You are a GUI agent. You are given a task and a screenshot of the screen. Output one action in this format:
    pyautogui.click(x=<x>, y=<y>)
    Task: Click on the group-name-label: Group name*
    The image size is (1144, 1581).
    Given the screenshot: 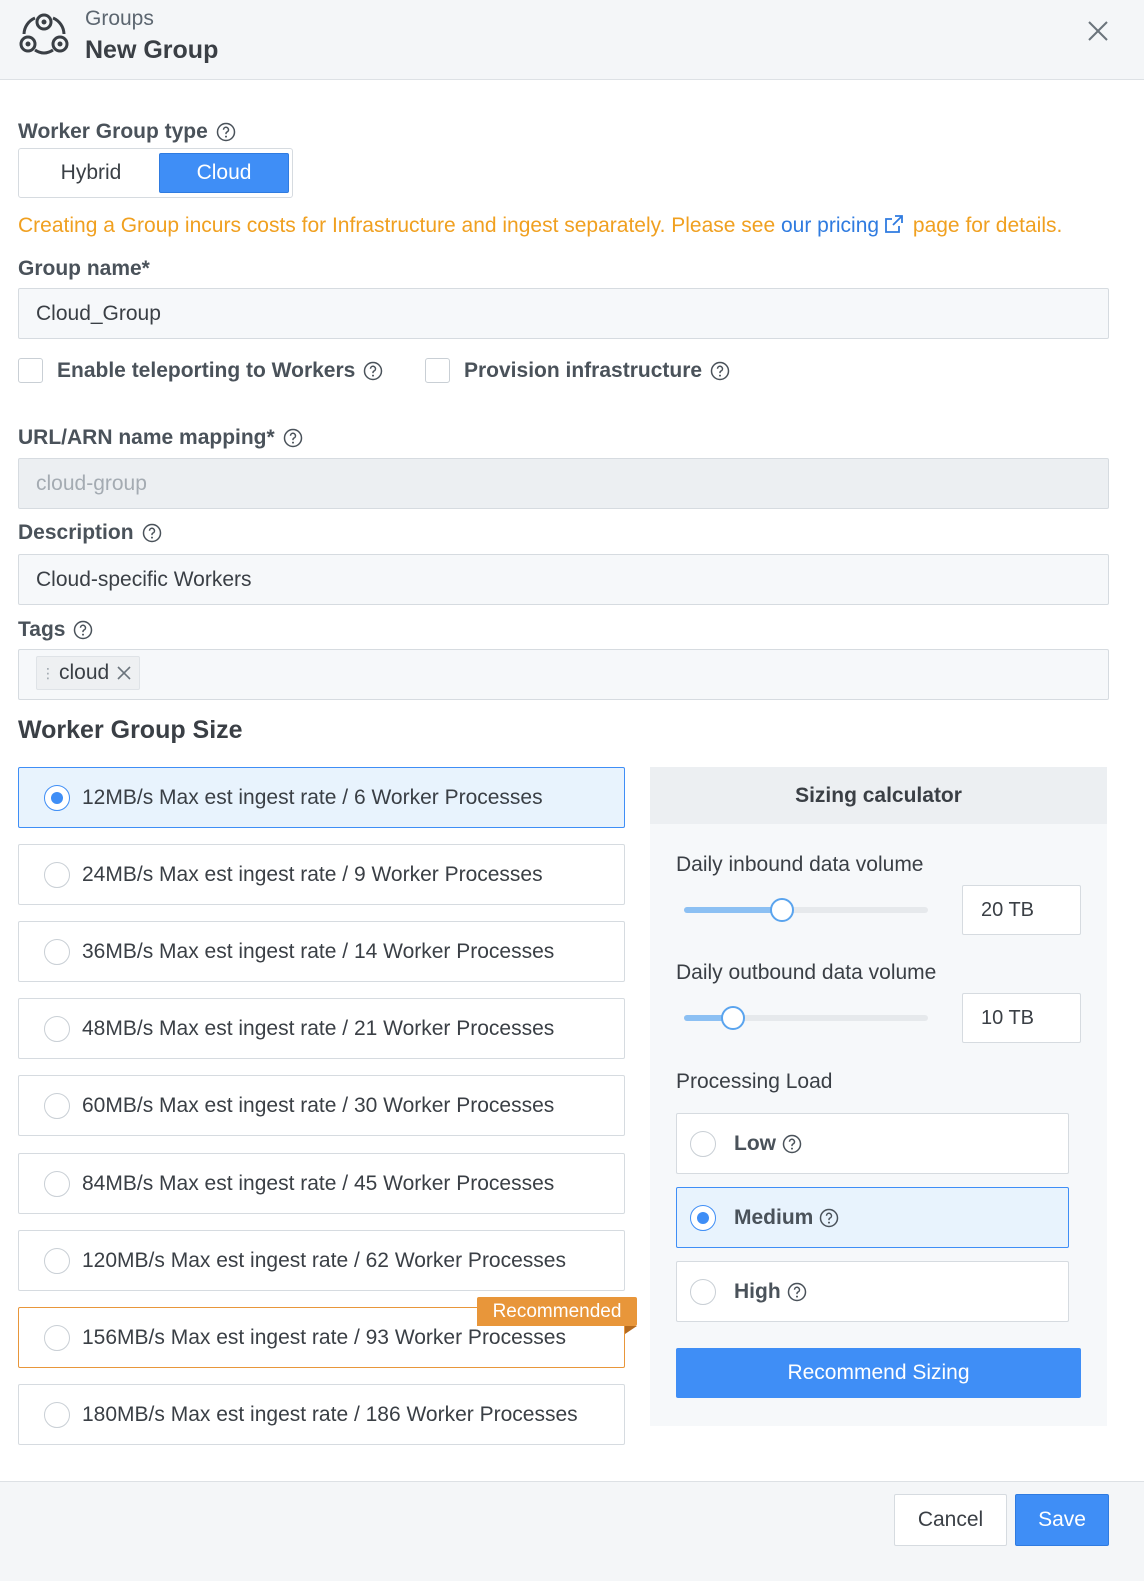 What is the action you would take?
    pyautogui.click(x=84, y=268)
    